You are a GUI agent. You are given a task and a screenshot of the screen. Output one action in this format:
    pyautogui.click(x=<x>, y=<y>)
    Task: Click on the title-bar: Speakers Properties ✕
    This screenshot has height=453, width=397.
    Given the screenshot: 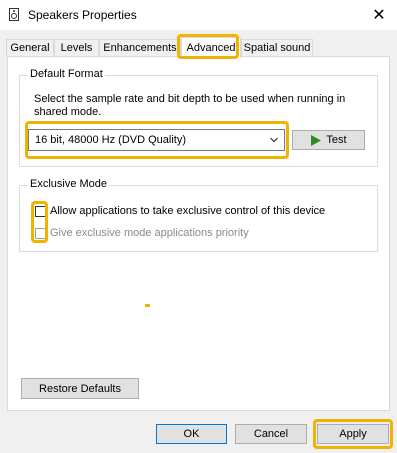 What is the action you would take?
    pyautogui.click(x=198, y=15)
    